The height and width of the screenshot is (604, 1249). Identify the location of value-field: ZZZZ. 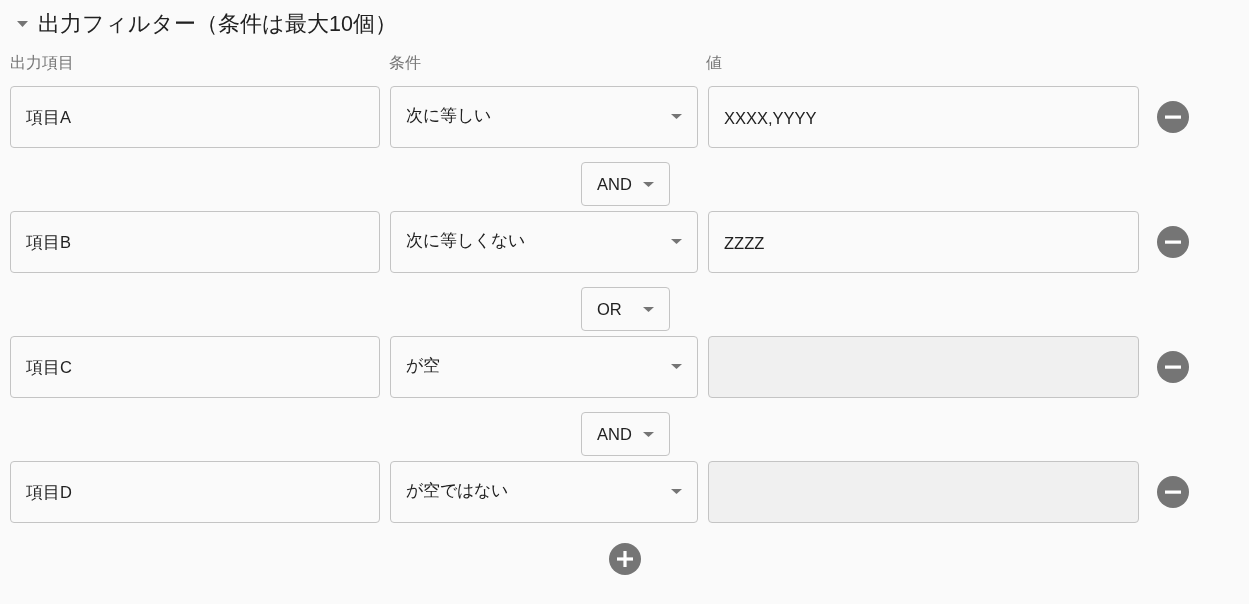
(923, 242).